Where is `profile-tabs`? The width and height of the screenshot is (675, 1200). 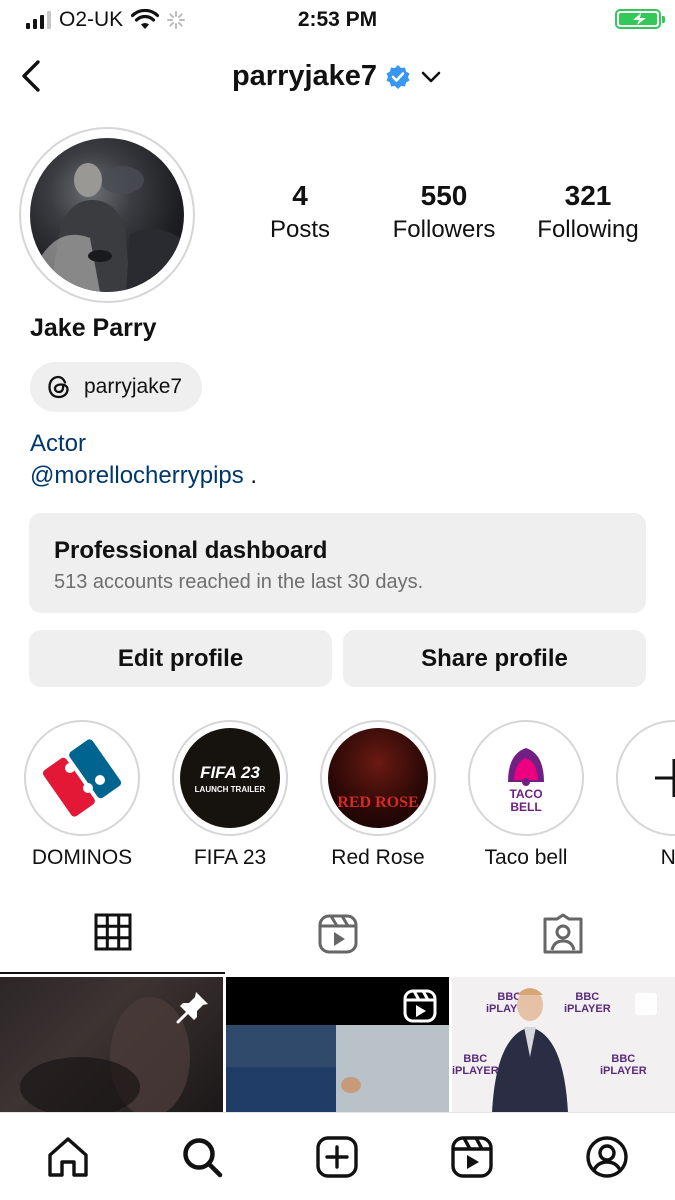
profile-tabs is located at coordinates (337, 940).